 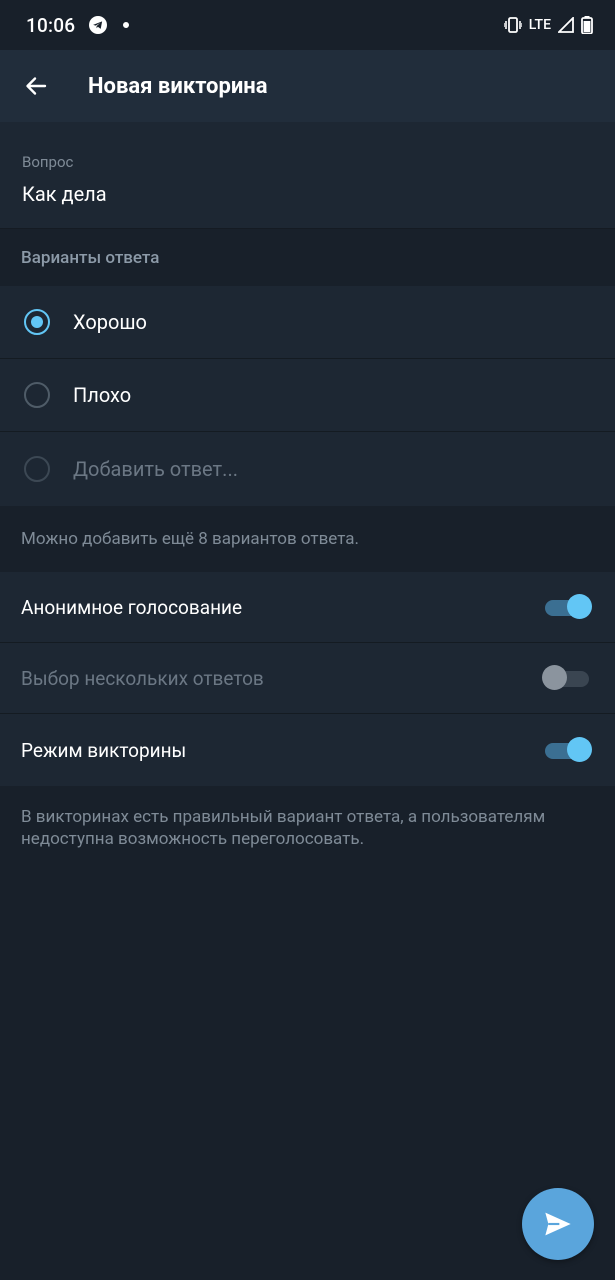 What do you see at coordinates (132, 607) in the screenshot?
I see `setting-label: Анонимное голосование` at bounding box center [132, 607].